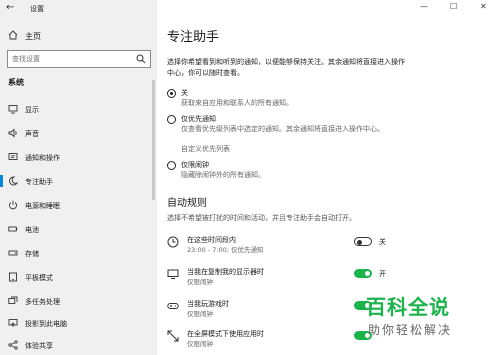 The height and width of the screenshot is (355, 500). I want to click on search-box, so click(79, 59).